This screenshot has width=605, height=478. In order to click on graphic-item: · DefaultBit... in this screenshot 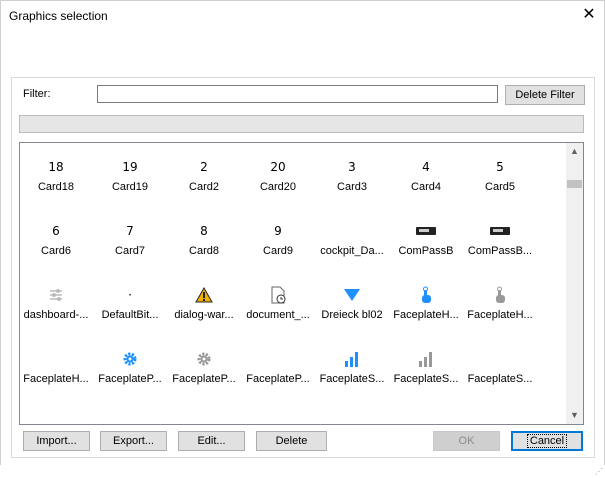, I will do `click(130, 309)`.